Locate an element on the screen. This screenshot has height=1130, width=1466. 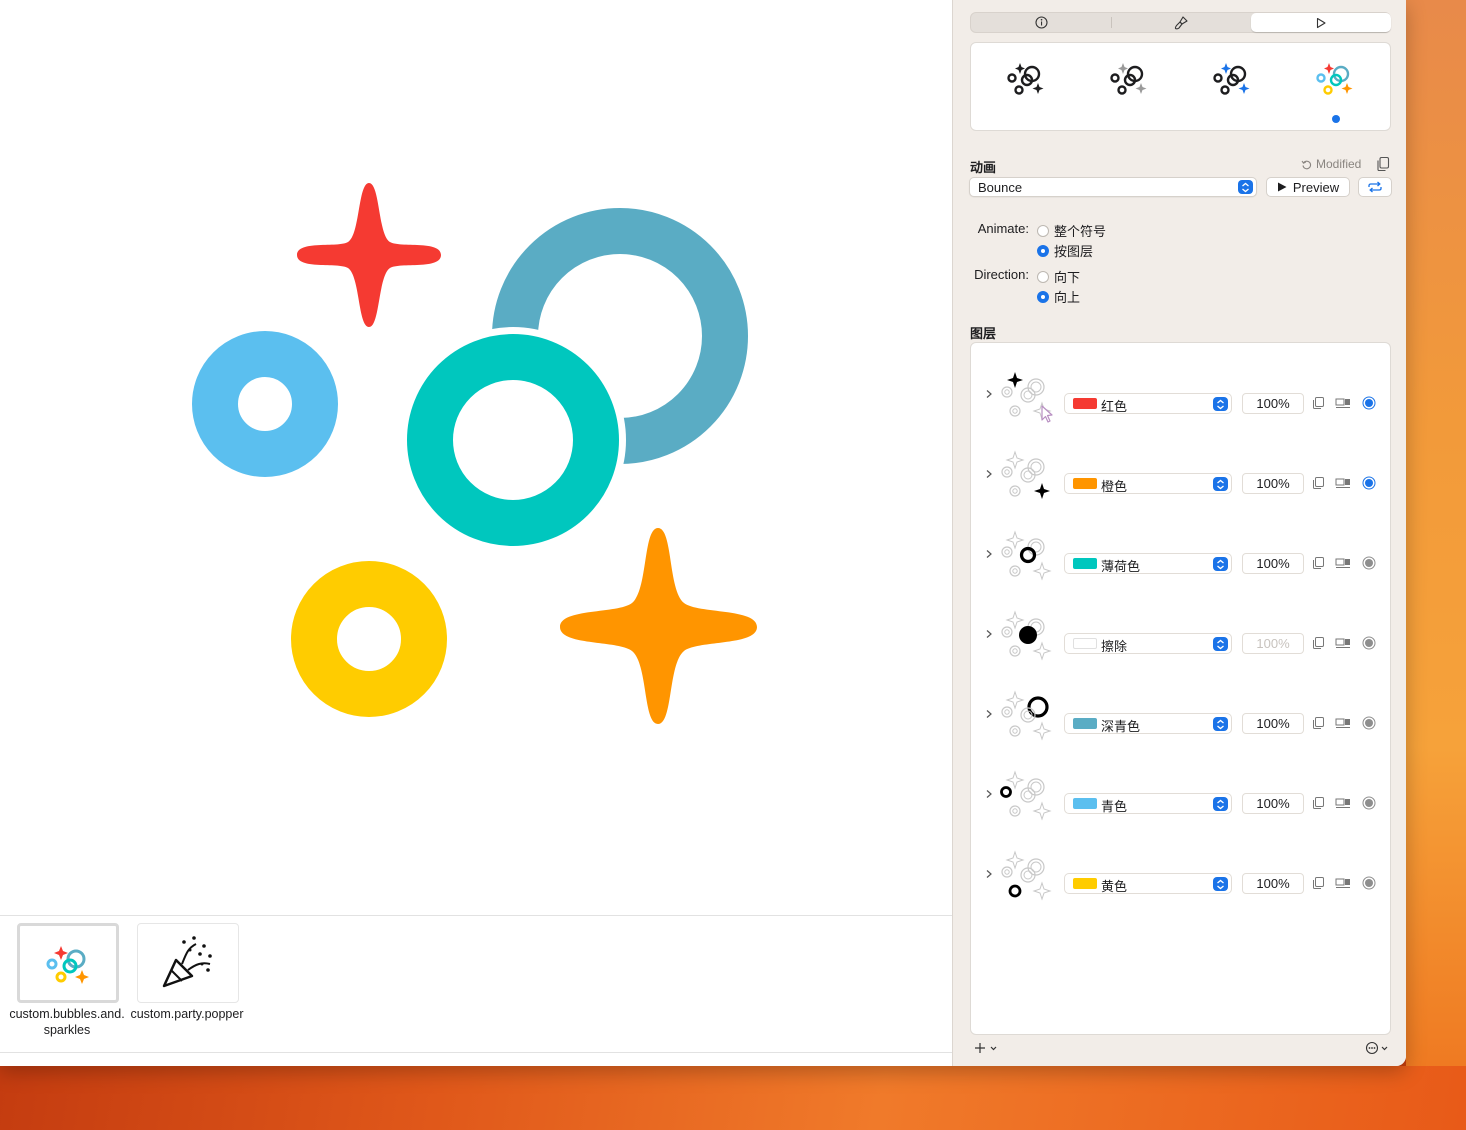
layer-row: 橙色 100% is located at coordinates (1180, 473).